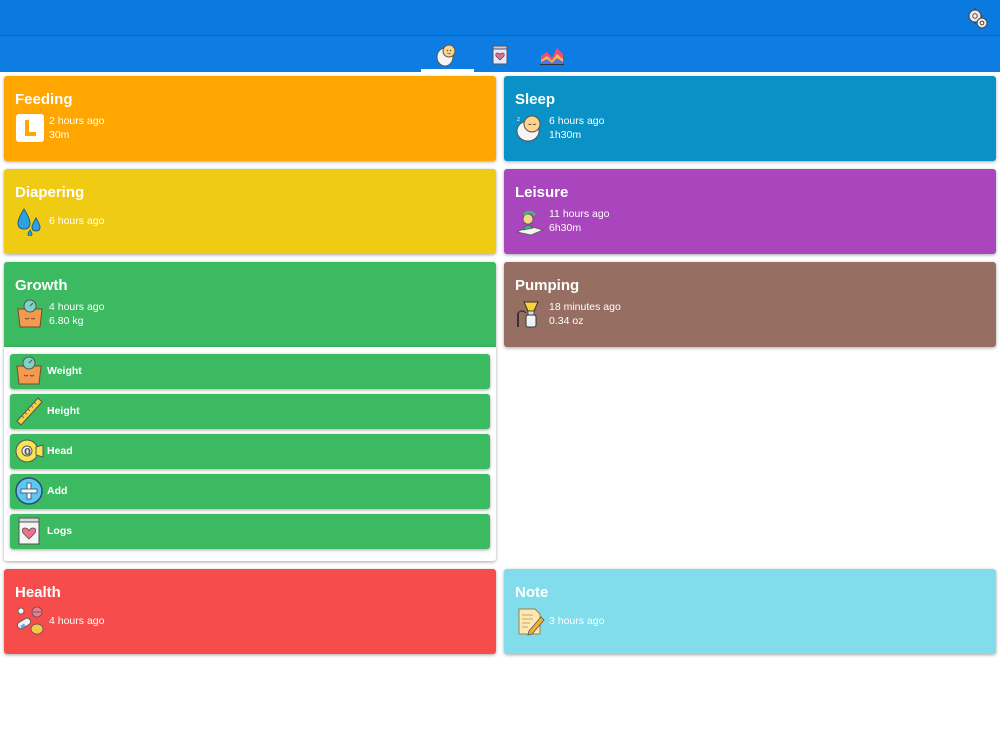  I want to click on gear-icon, so click(978, 19).